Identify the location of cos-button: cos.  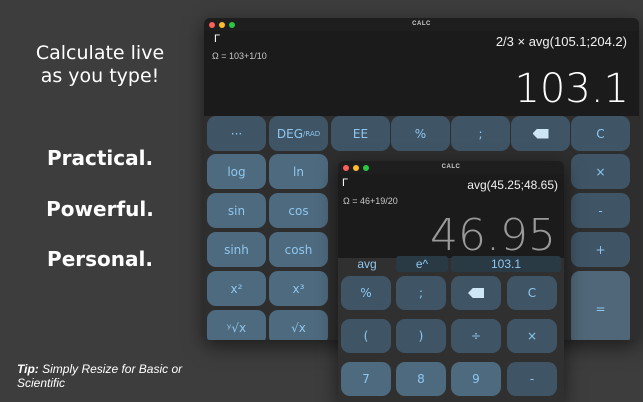
(298, 210).